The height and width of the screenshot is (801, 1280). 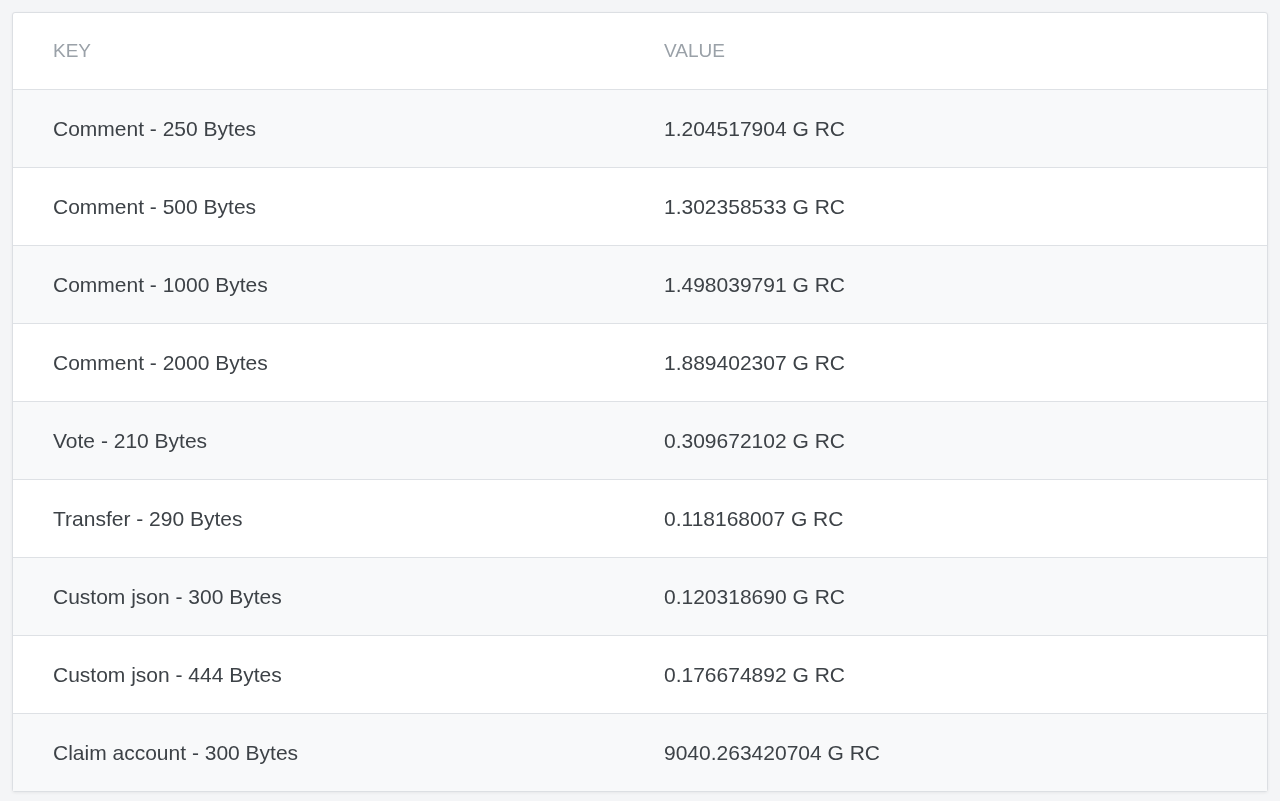 What do you see at coordinates (155, 128) in the screenshot?
I see `table-cell-text: Comment - 250 Bytes` at bounding box center [155, 128].